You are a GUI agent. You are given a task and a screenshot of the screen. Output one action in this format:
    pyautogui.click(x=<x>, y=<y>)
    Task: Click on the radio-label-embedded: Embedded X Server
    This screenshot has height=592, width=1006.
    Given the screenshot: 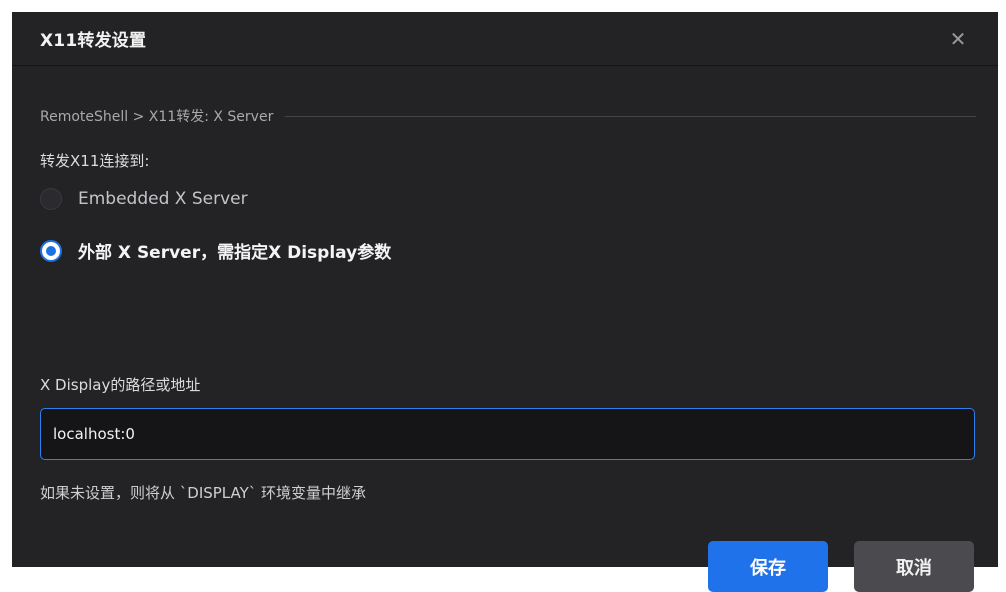 What is the action you would take?
    pyautogui.click(x=163, y=199)
    